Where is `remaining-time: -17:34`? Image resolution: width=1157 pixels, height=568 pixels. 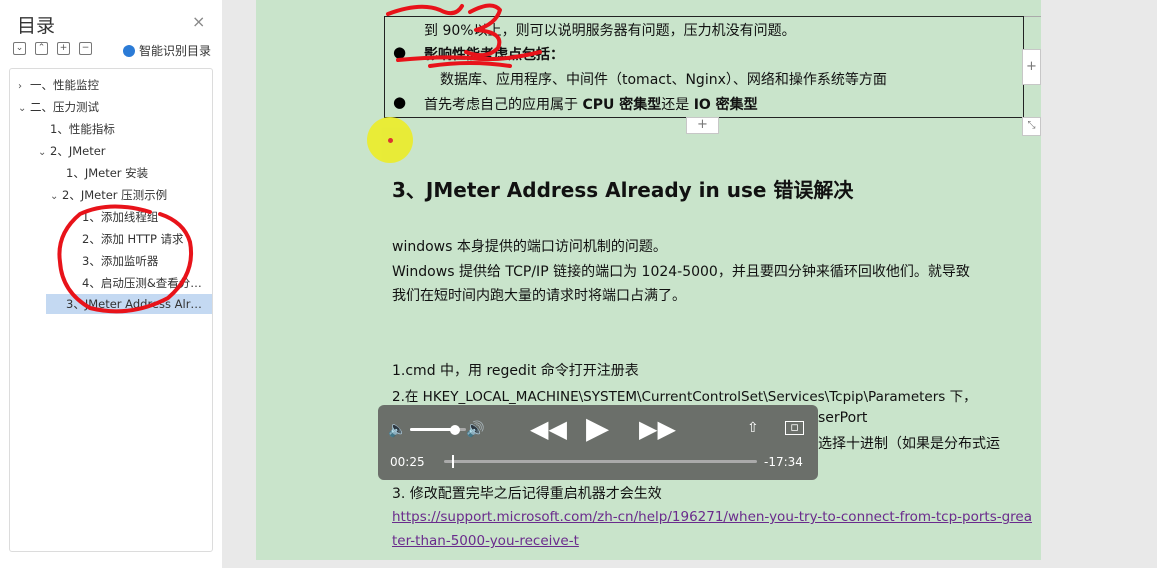
remaining-time: -17:34 is located at coordinates (783, 462).